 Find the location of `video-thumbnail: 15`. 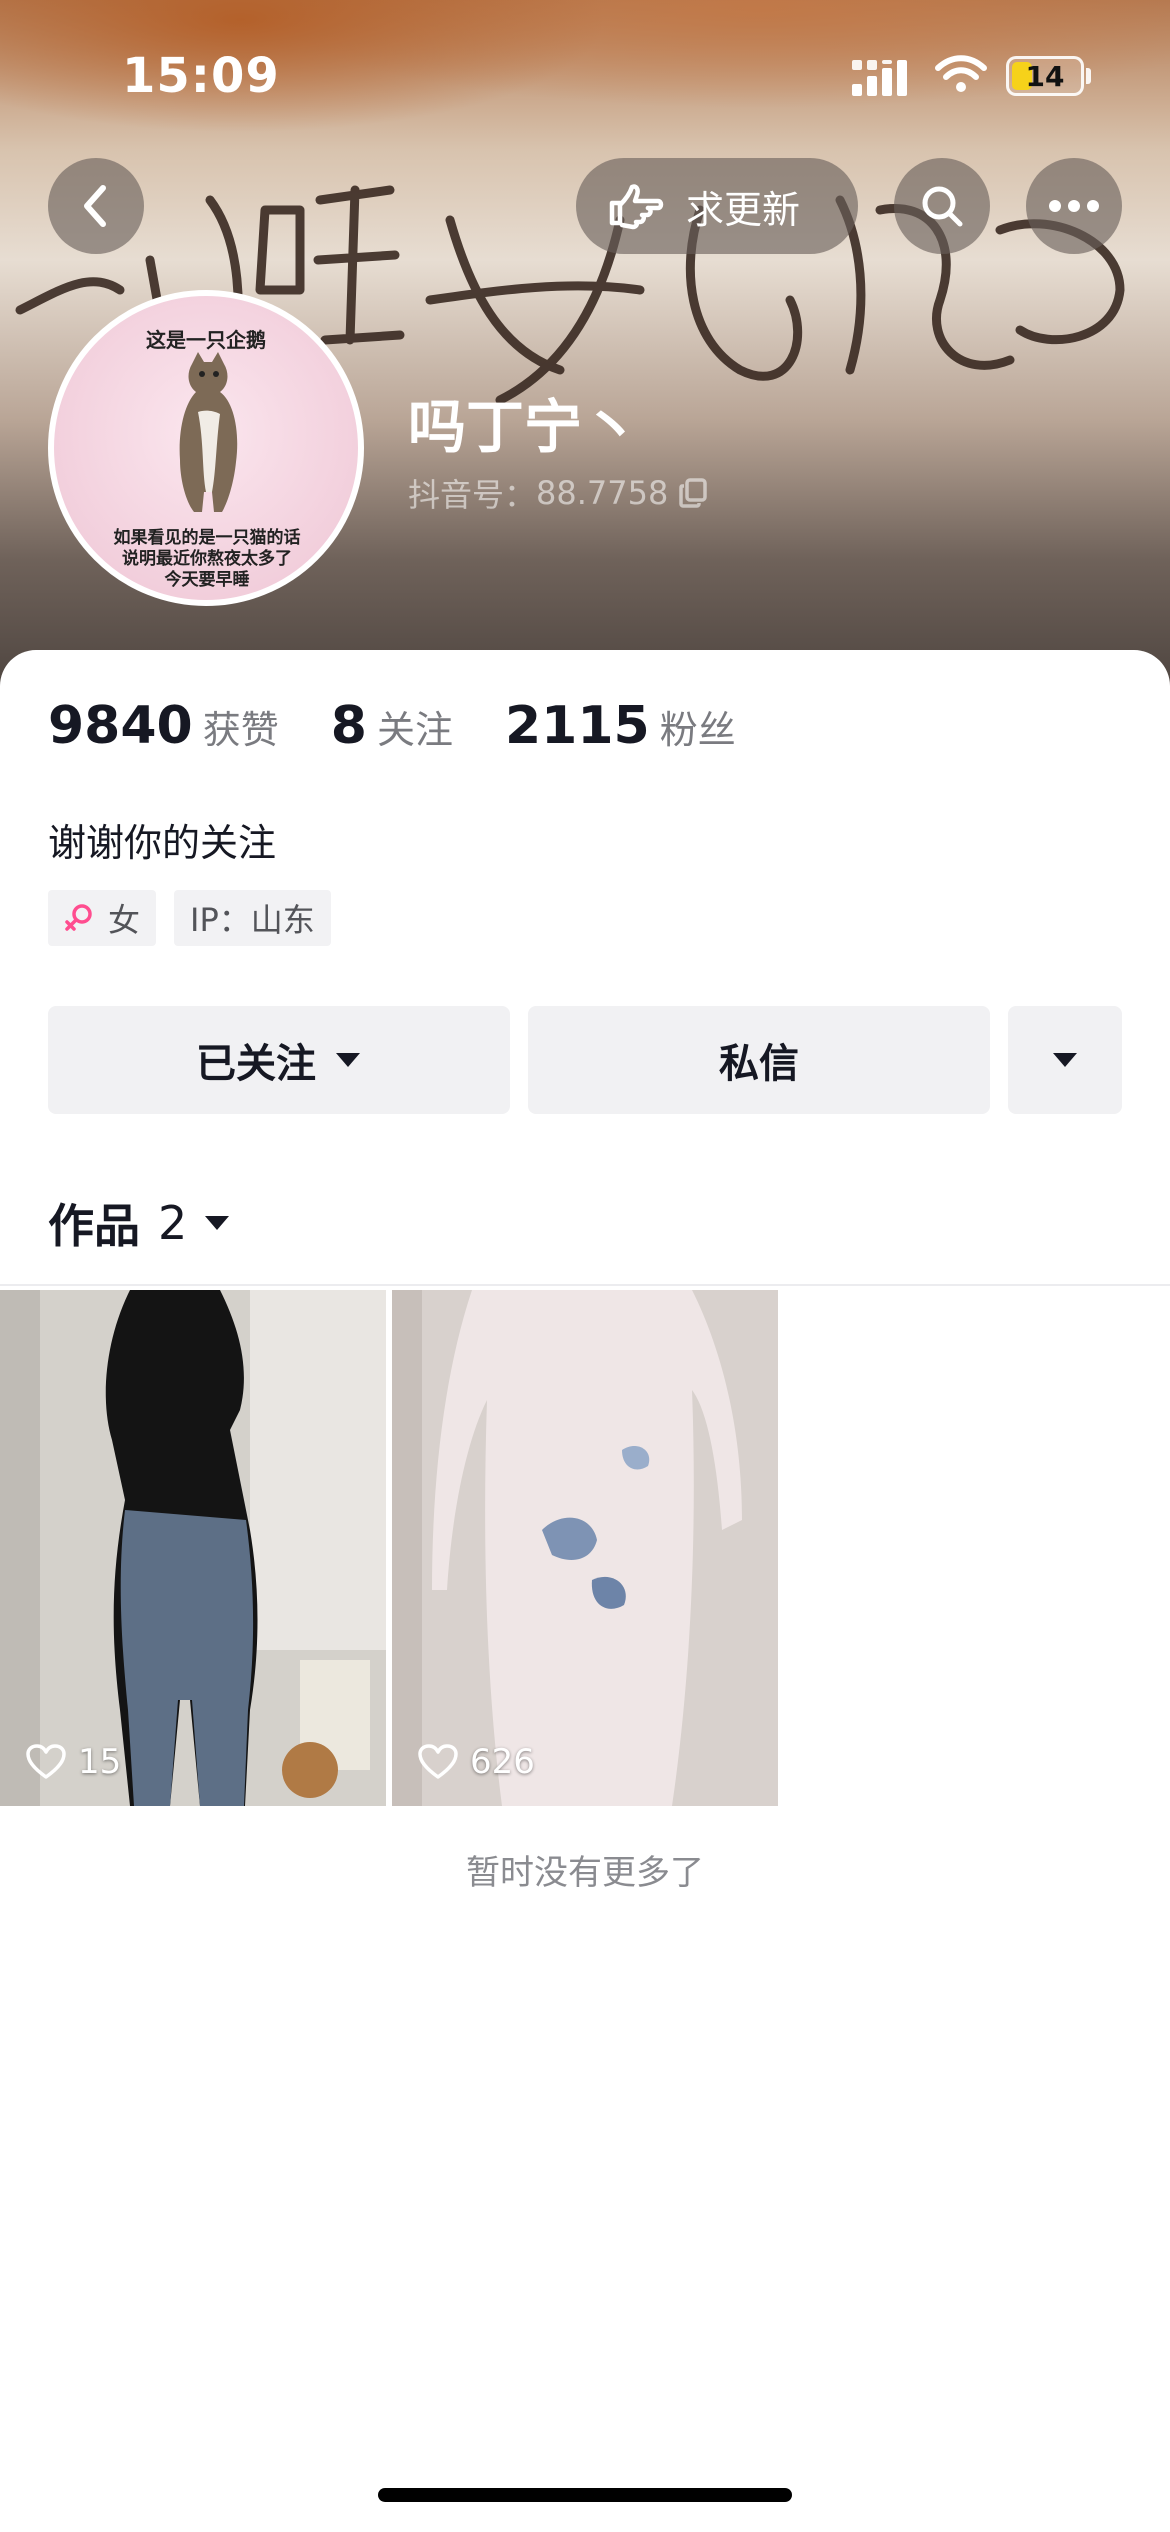

video-thumbnail: 15 is located at coordinates (193, 1548).